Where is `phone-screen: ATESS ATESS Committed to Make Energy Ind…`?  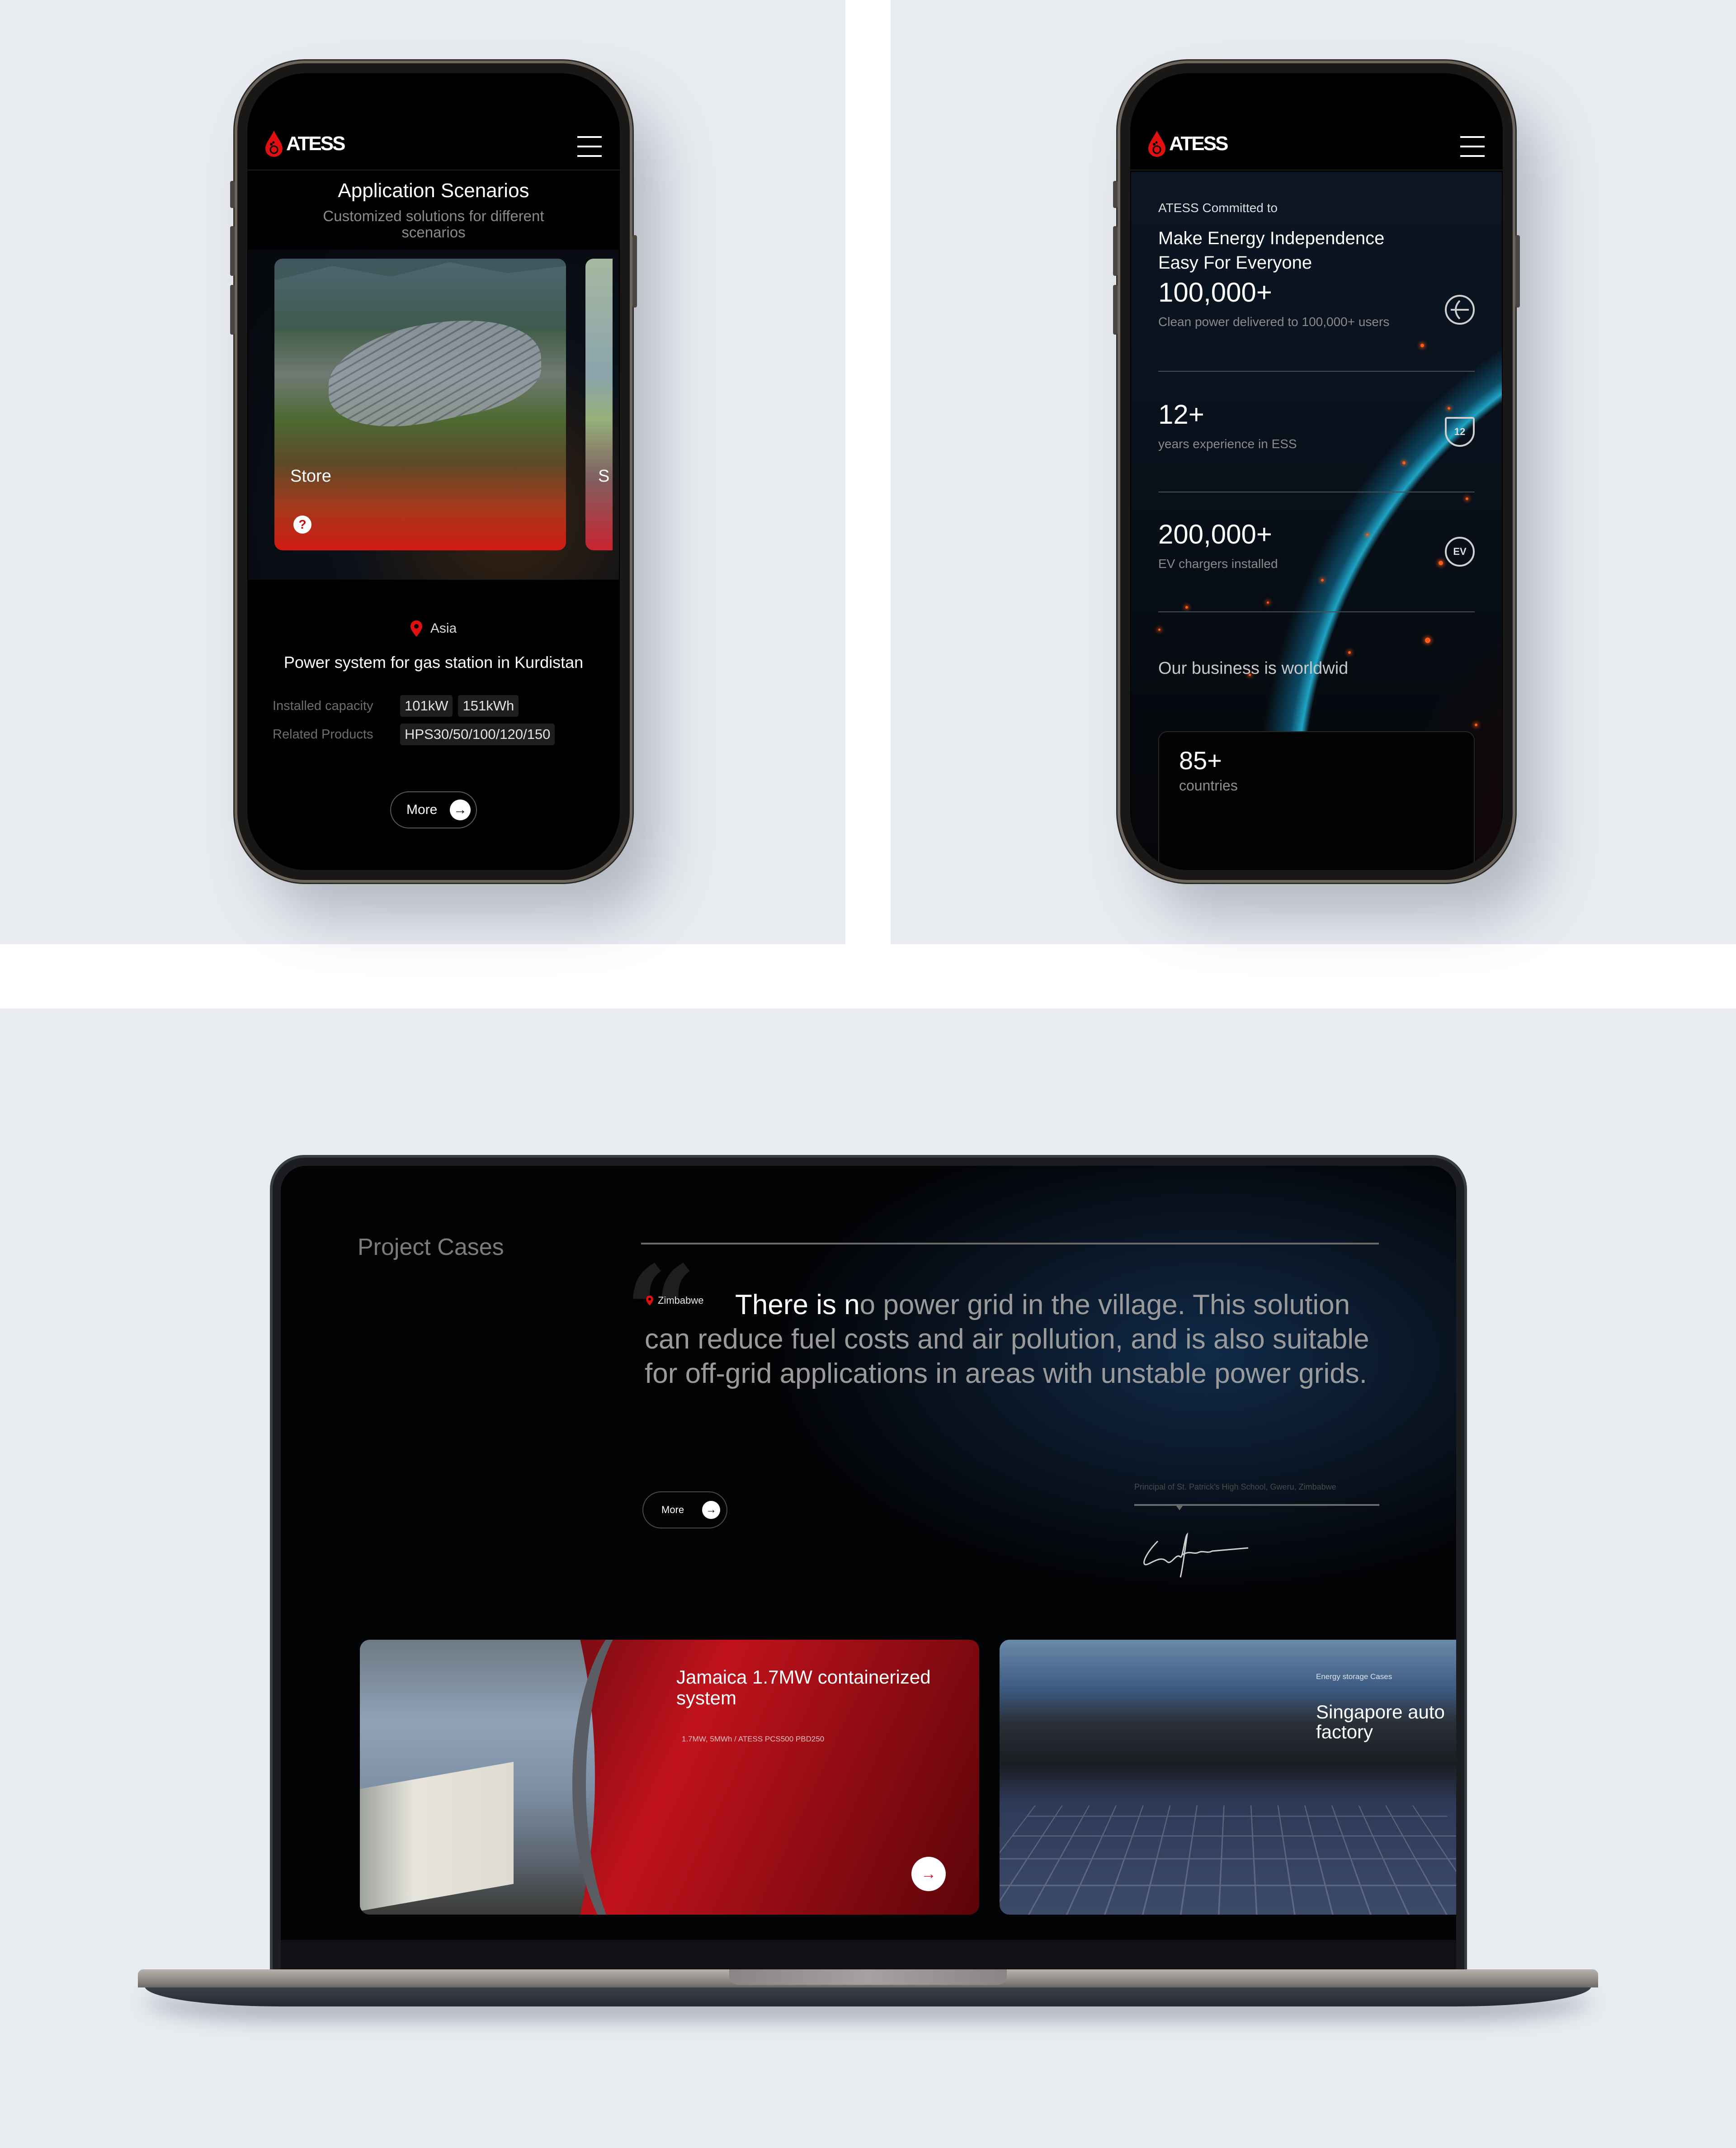
phone-screen: ATESS ATESS Committed to Make Energy Ind… is located at coordinates (1317, 471).